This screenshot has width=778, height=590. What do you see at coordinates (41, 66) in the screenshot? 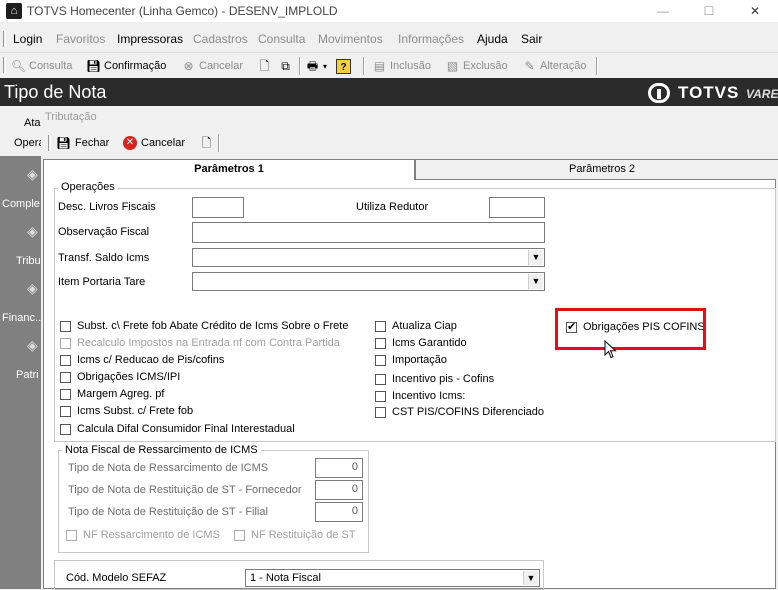
I see `consulta-button: 🔍︎ Consulta` at bounding box center [41, 66].